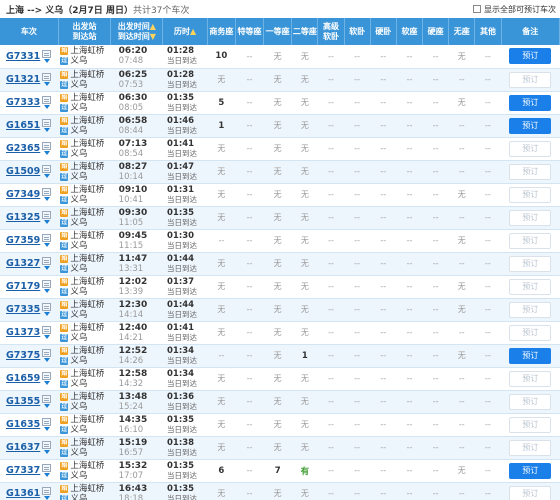 Image resolution: width=560 pixels, height=500 pixels. Describe the element at coordinates (23, 355) in the screenshot. I see `train-number-link: G7375` at that location.